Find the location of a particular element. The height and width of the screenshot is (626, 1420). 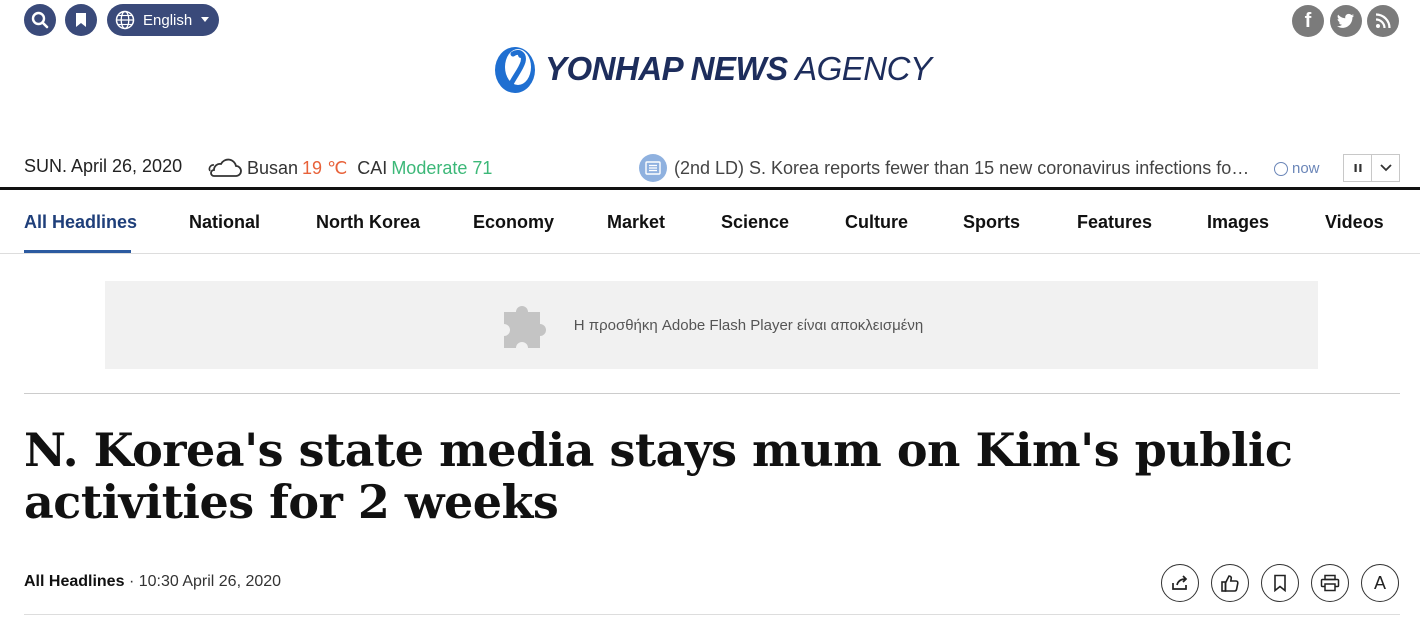

print-button is located at coordinates (1330, 583).